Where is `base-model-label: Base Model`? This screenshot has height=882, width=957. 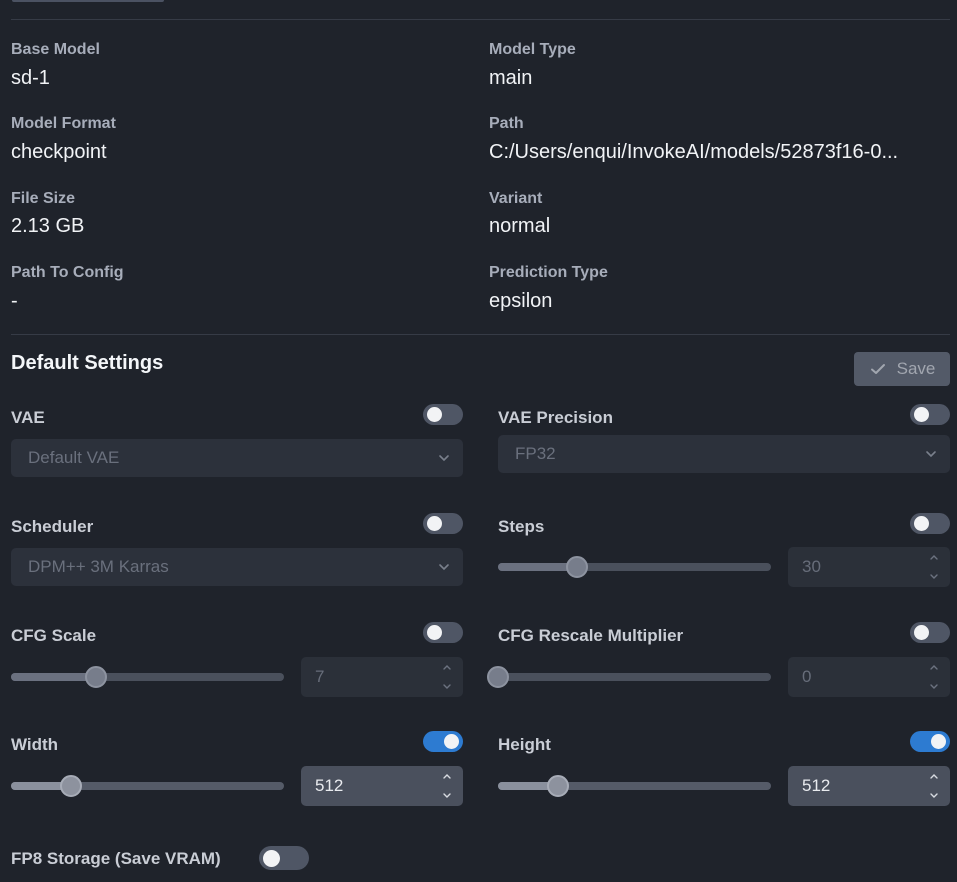 base-model-label: Base Model is located at coordinates (55, 49).